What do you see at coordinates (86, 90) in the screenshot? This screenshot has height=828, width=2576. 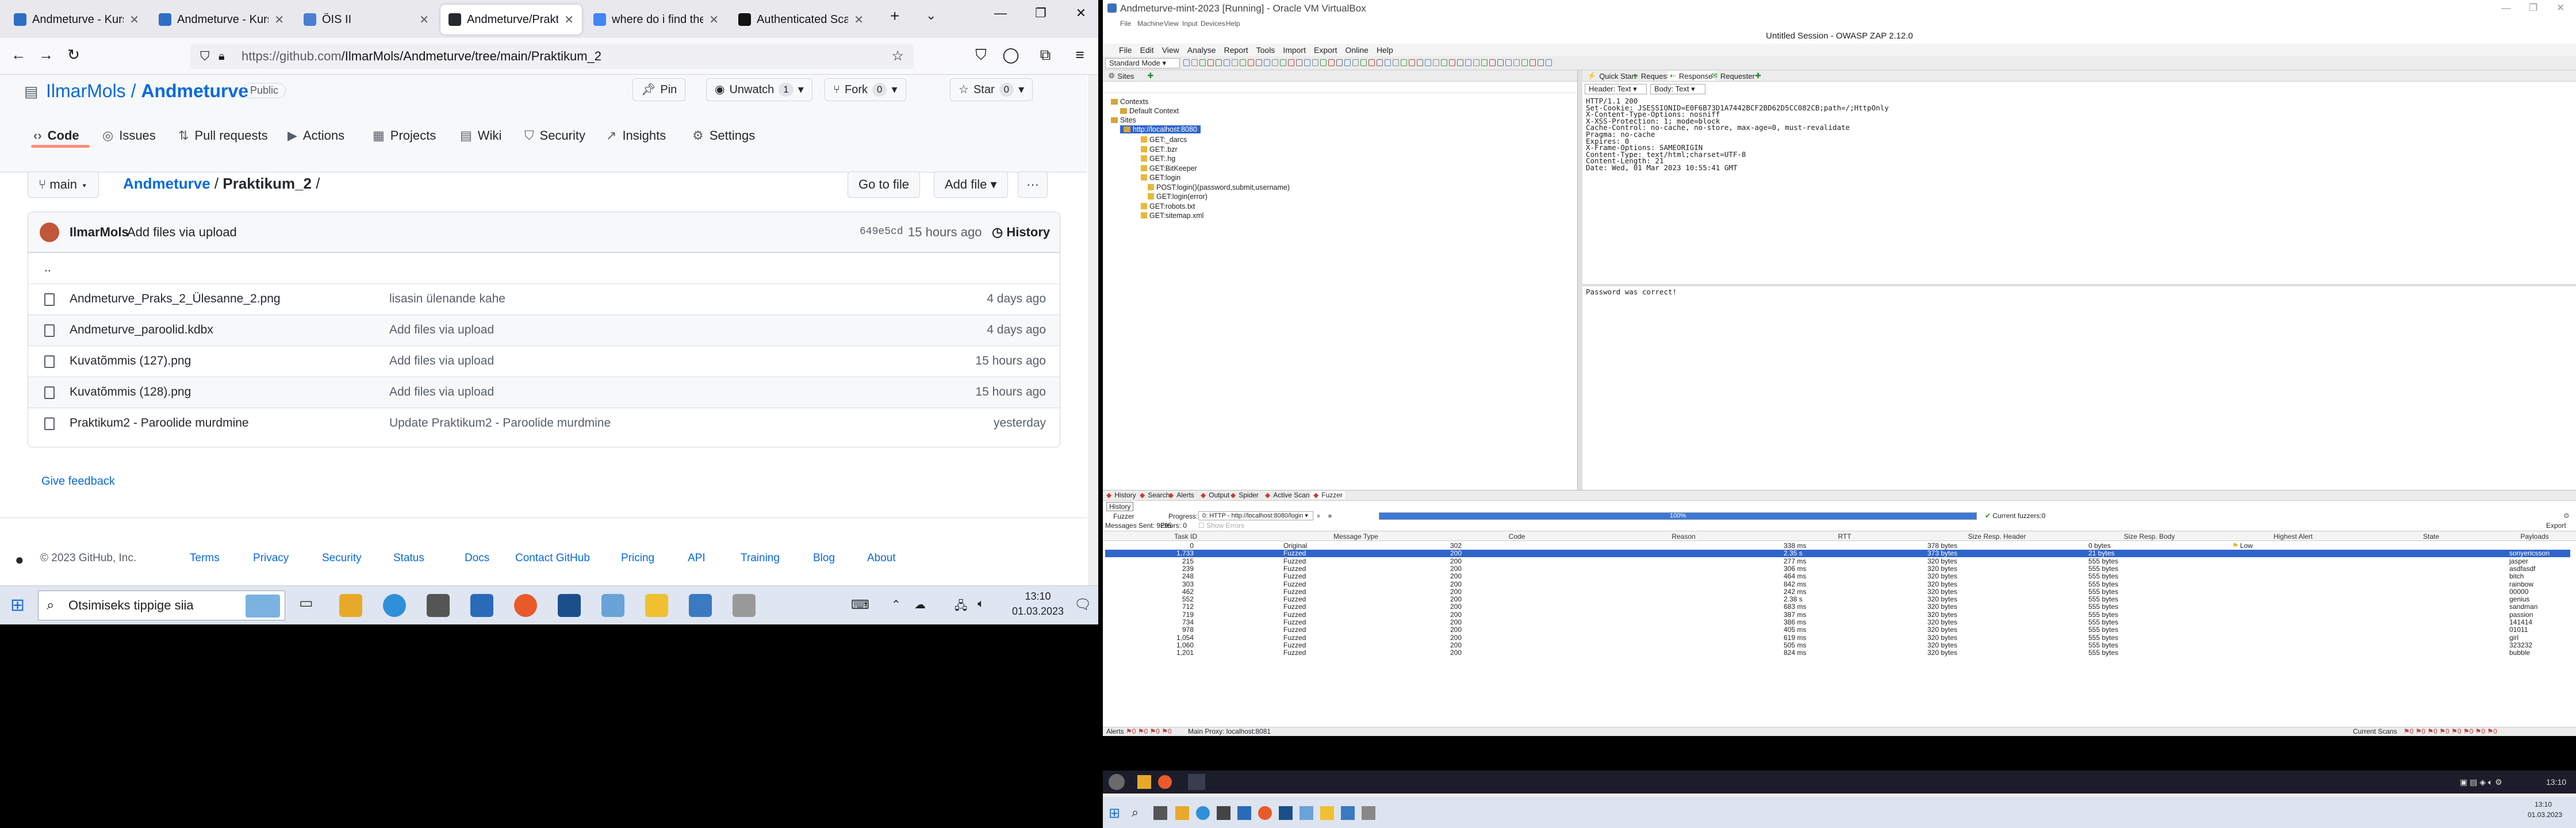 I see `owner-link: IlmarMols` at bounding box center [86, 90].